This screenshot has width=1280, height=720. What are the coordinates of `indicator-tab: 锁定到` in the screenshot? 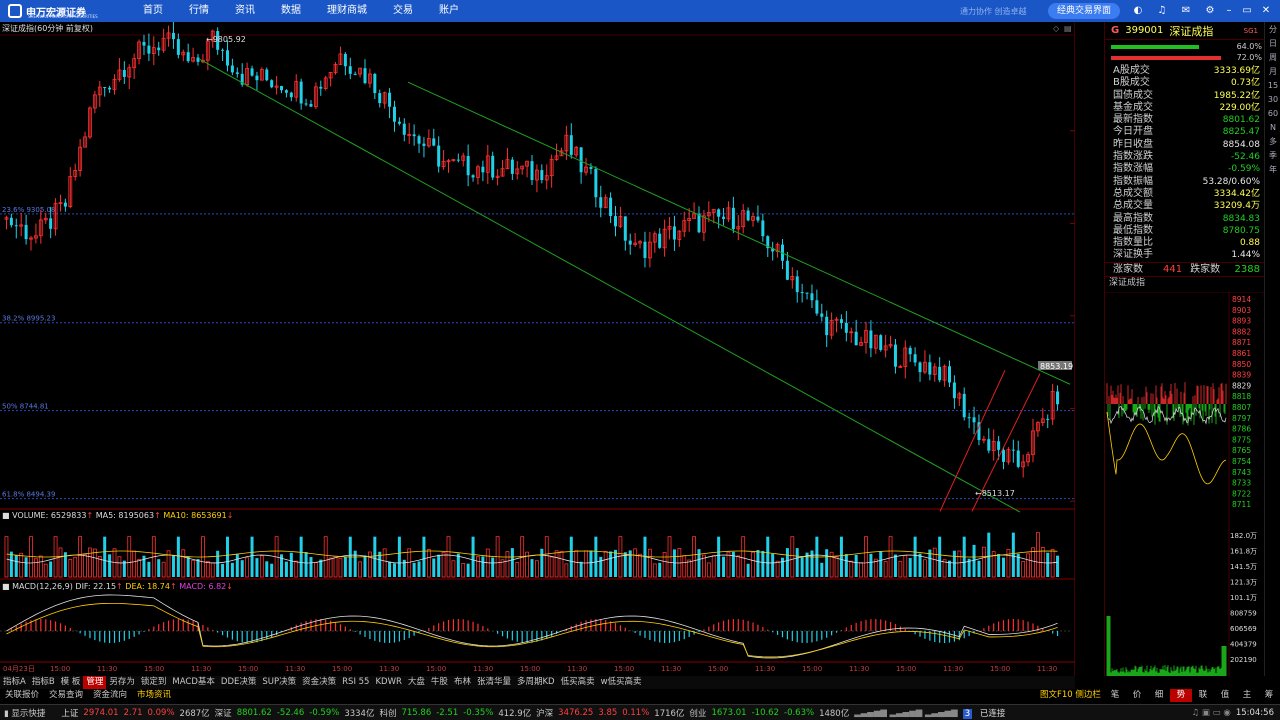 It's located at (154, 682).